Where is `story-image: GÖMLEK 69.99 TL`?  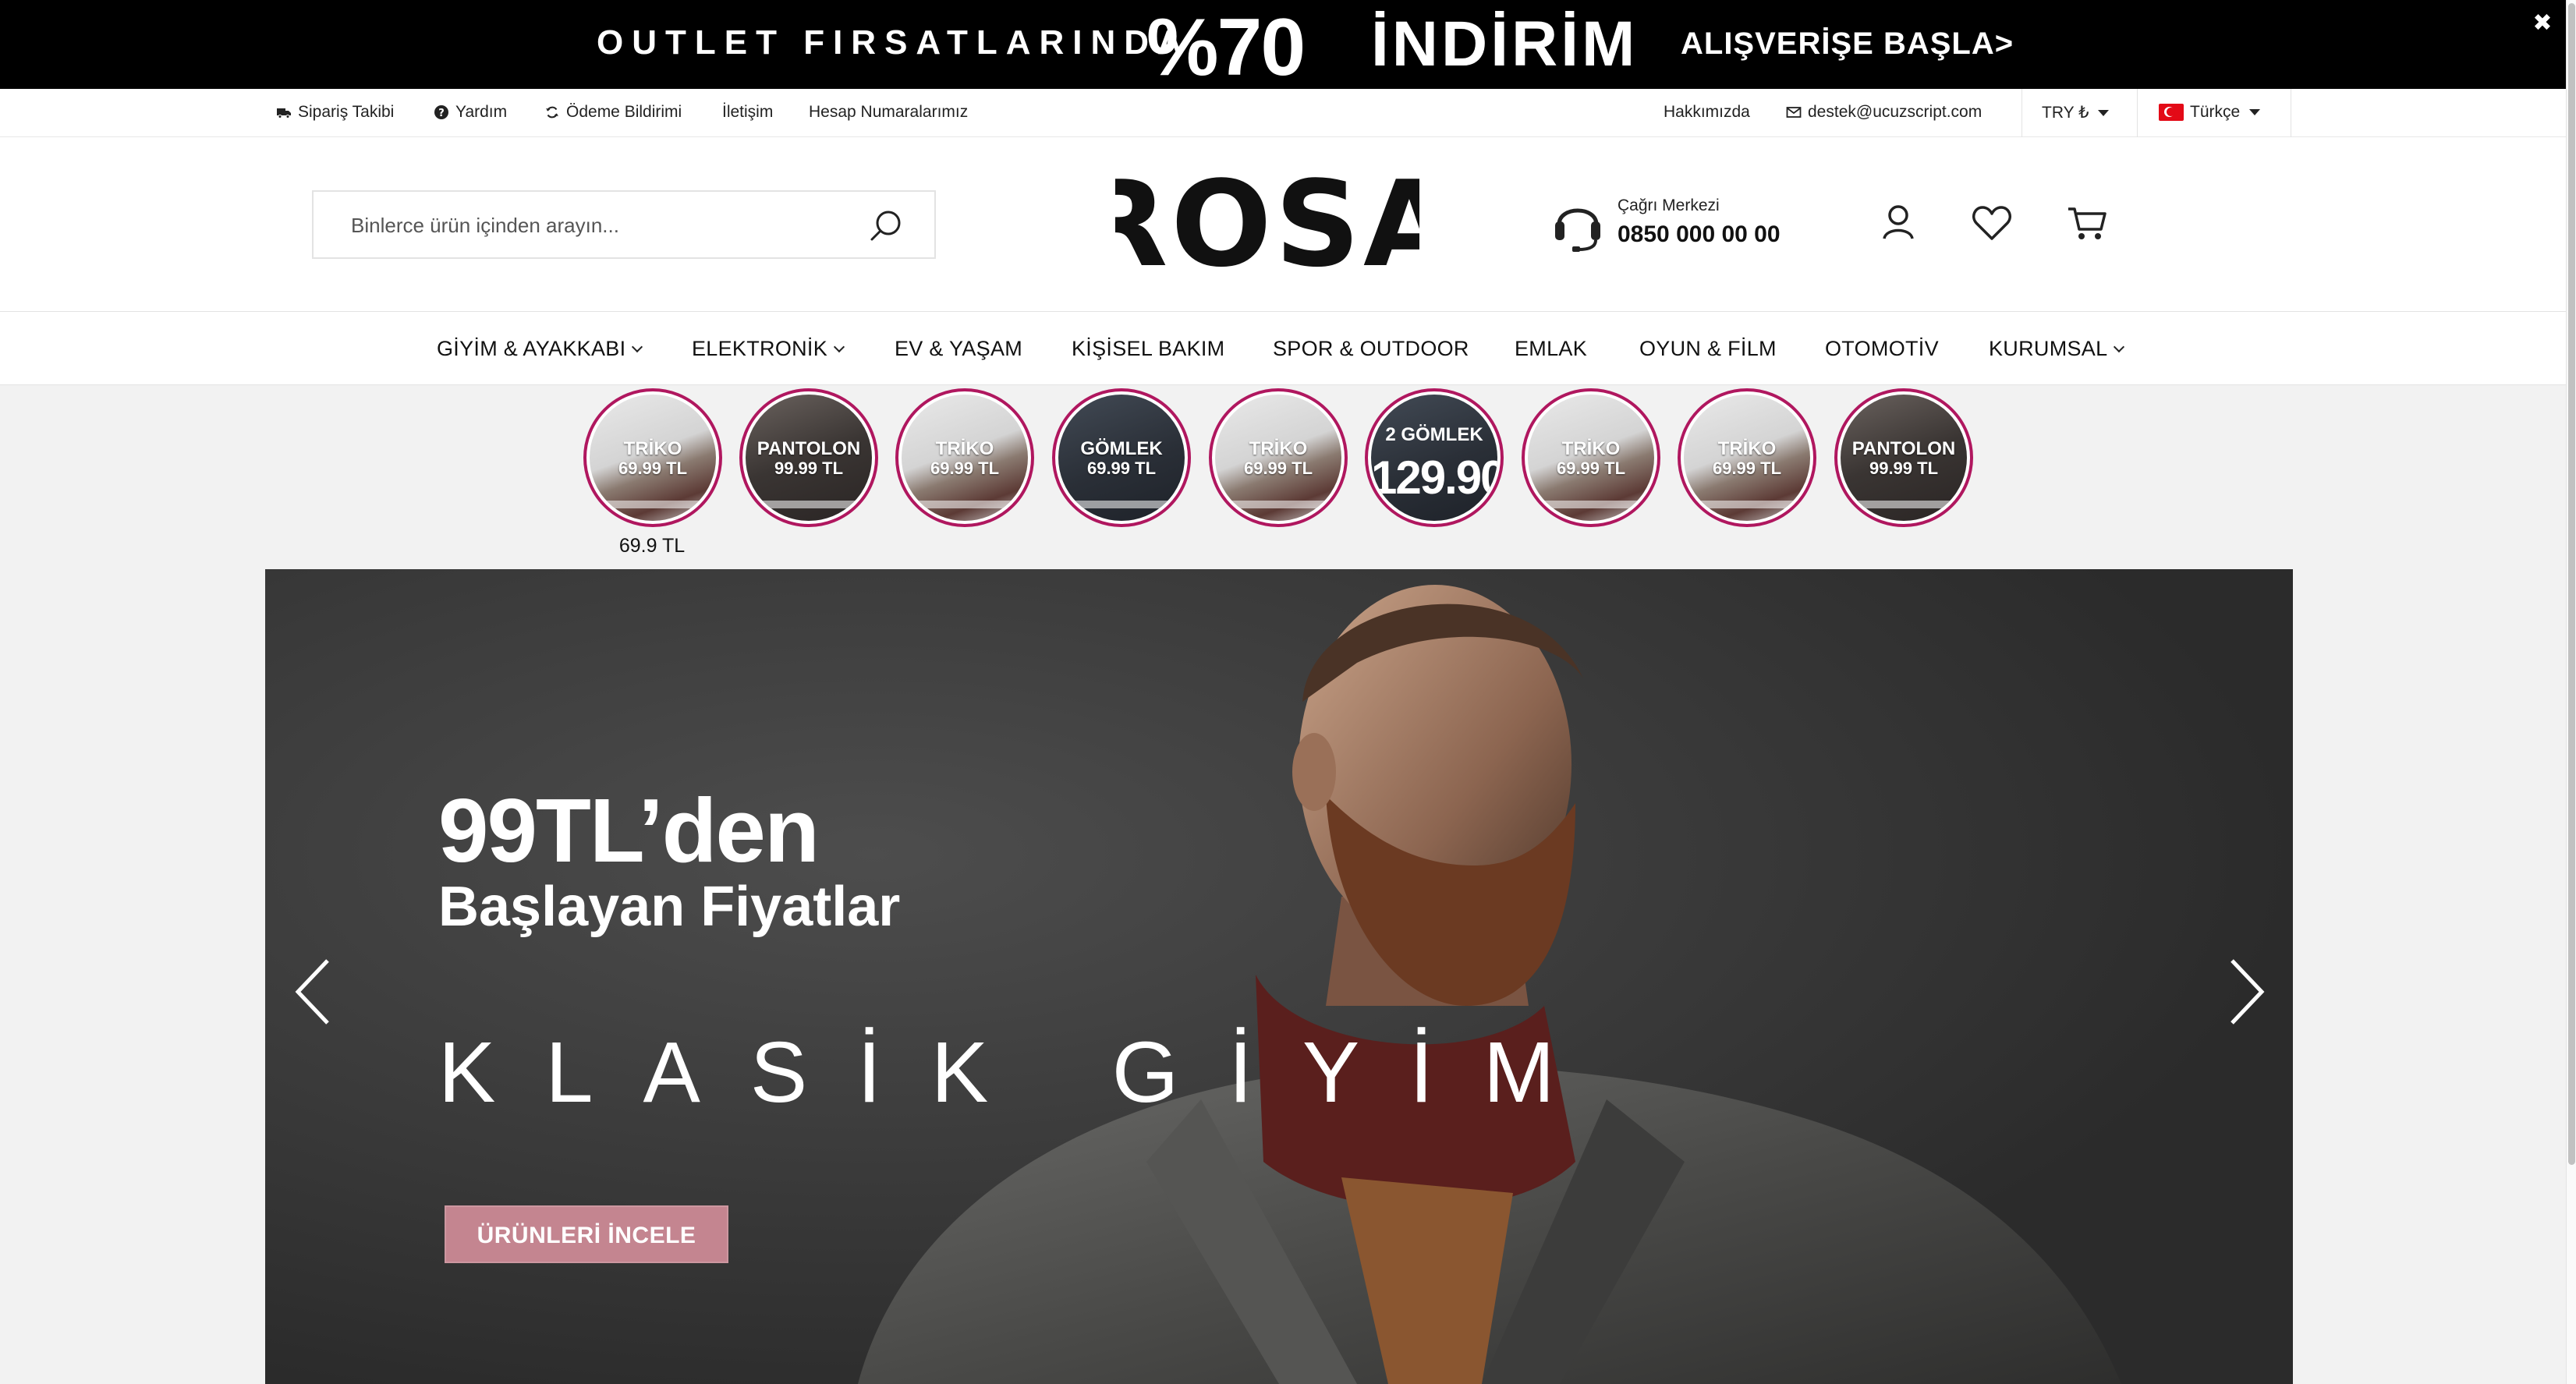 story-image: GÖMLEK 69.99 TL is located at coordinates (1121, 458).